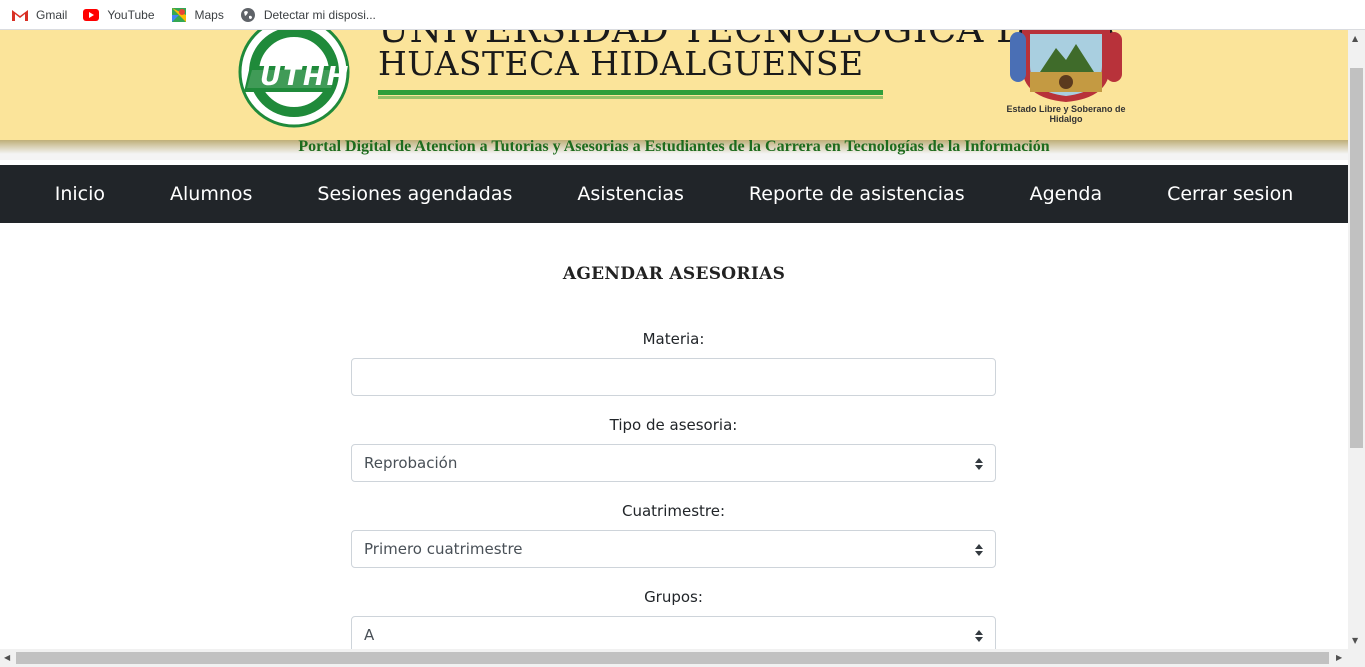  I want to click on scroll-up-icon: ▲, so click(1355, 38).